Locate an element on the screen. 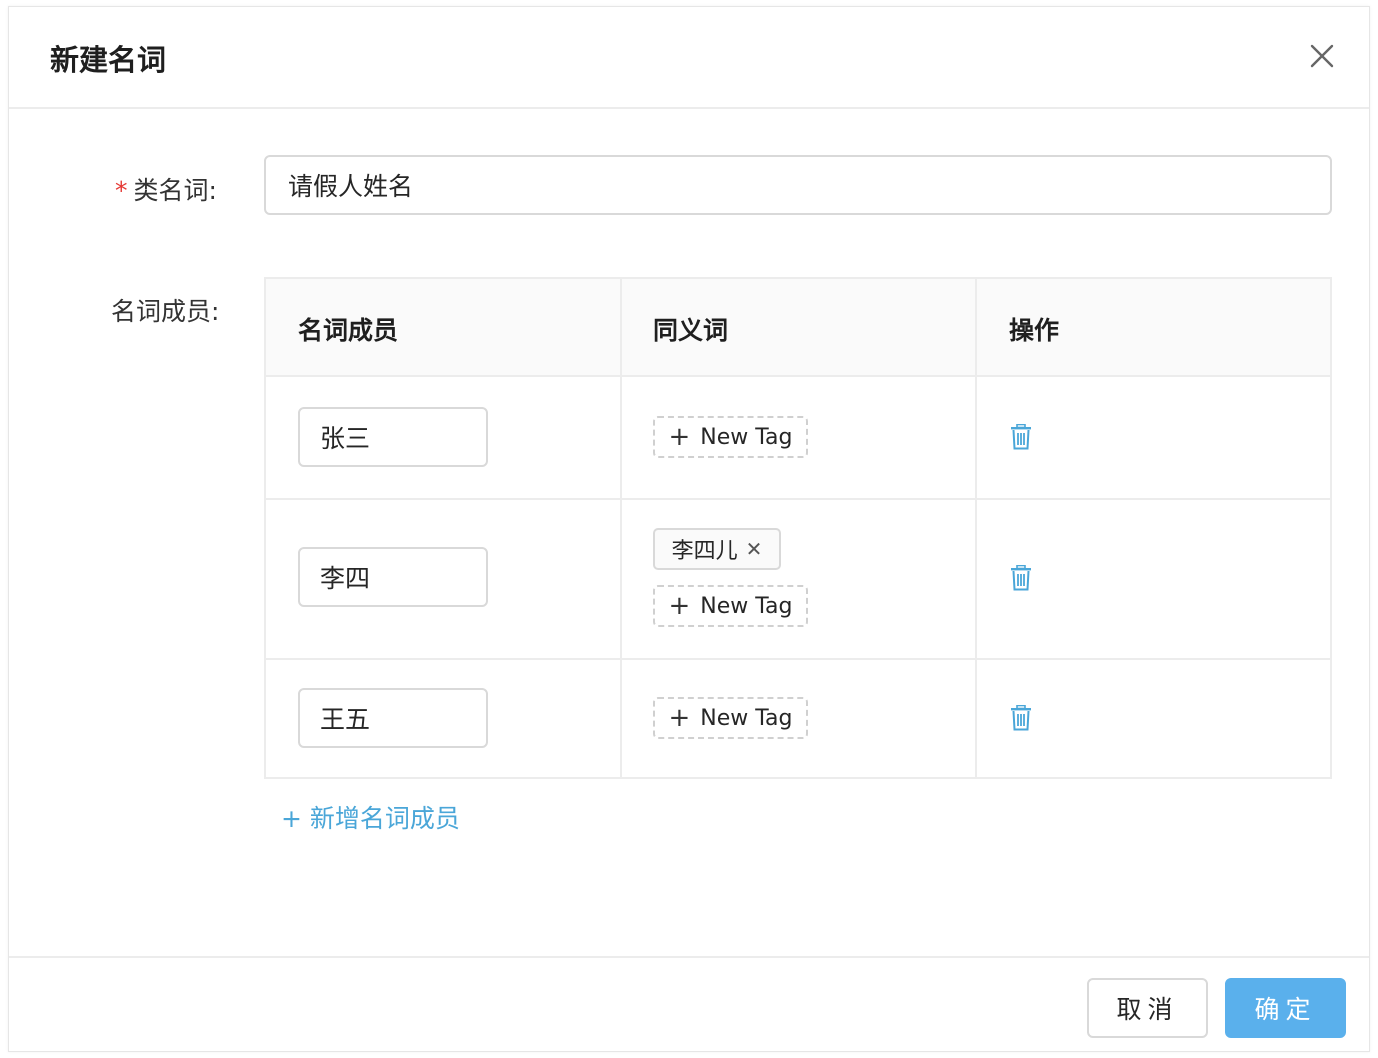  dialog-title: 新建名词 is located at coordinates (108, 60).